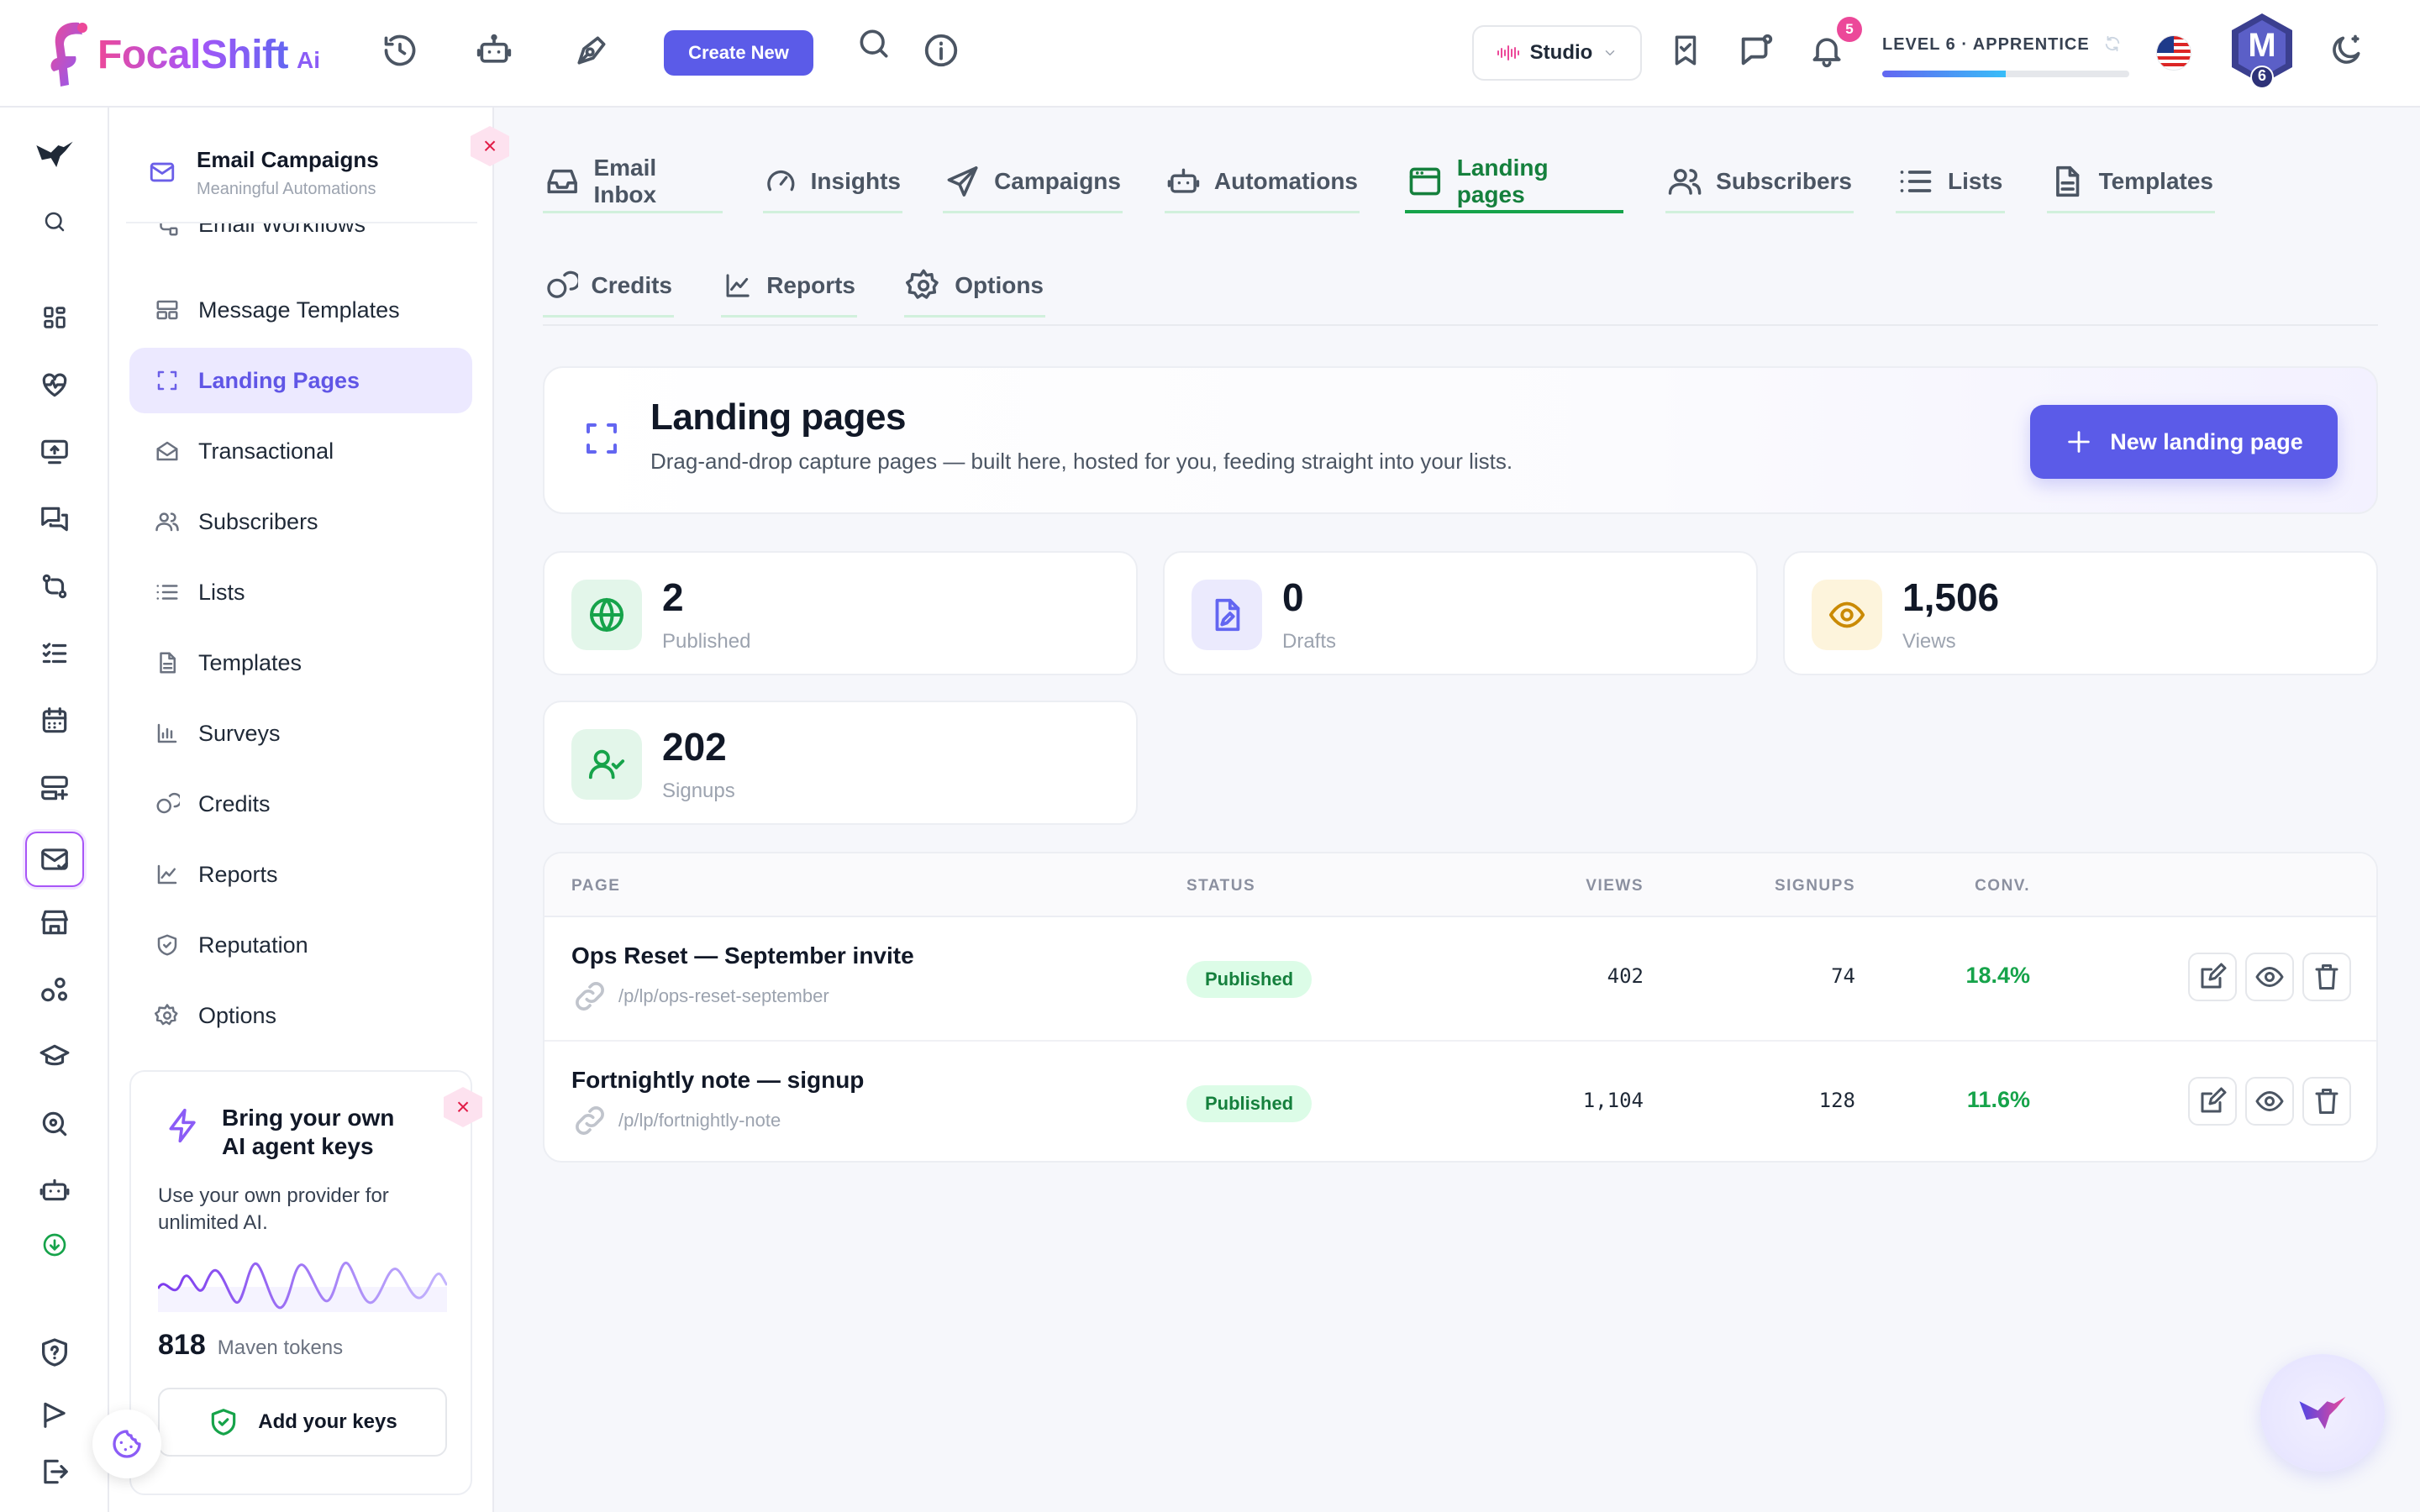 The width and height of the screenshot is (2420, 1512). What do you see at coordinates (54, 859) in the screenshot?
I see `email-campaigns-icon` at bounding box center [54, 859].